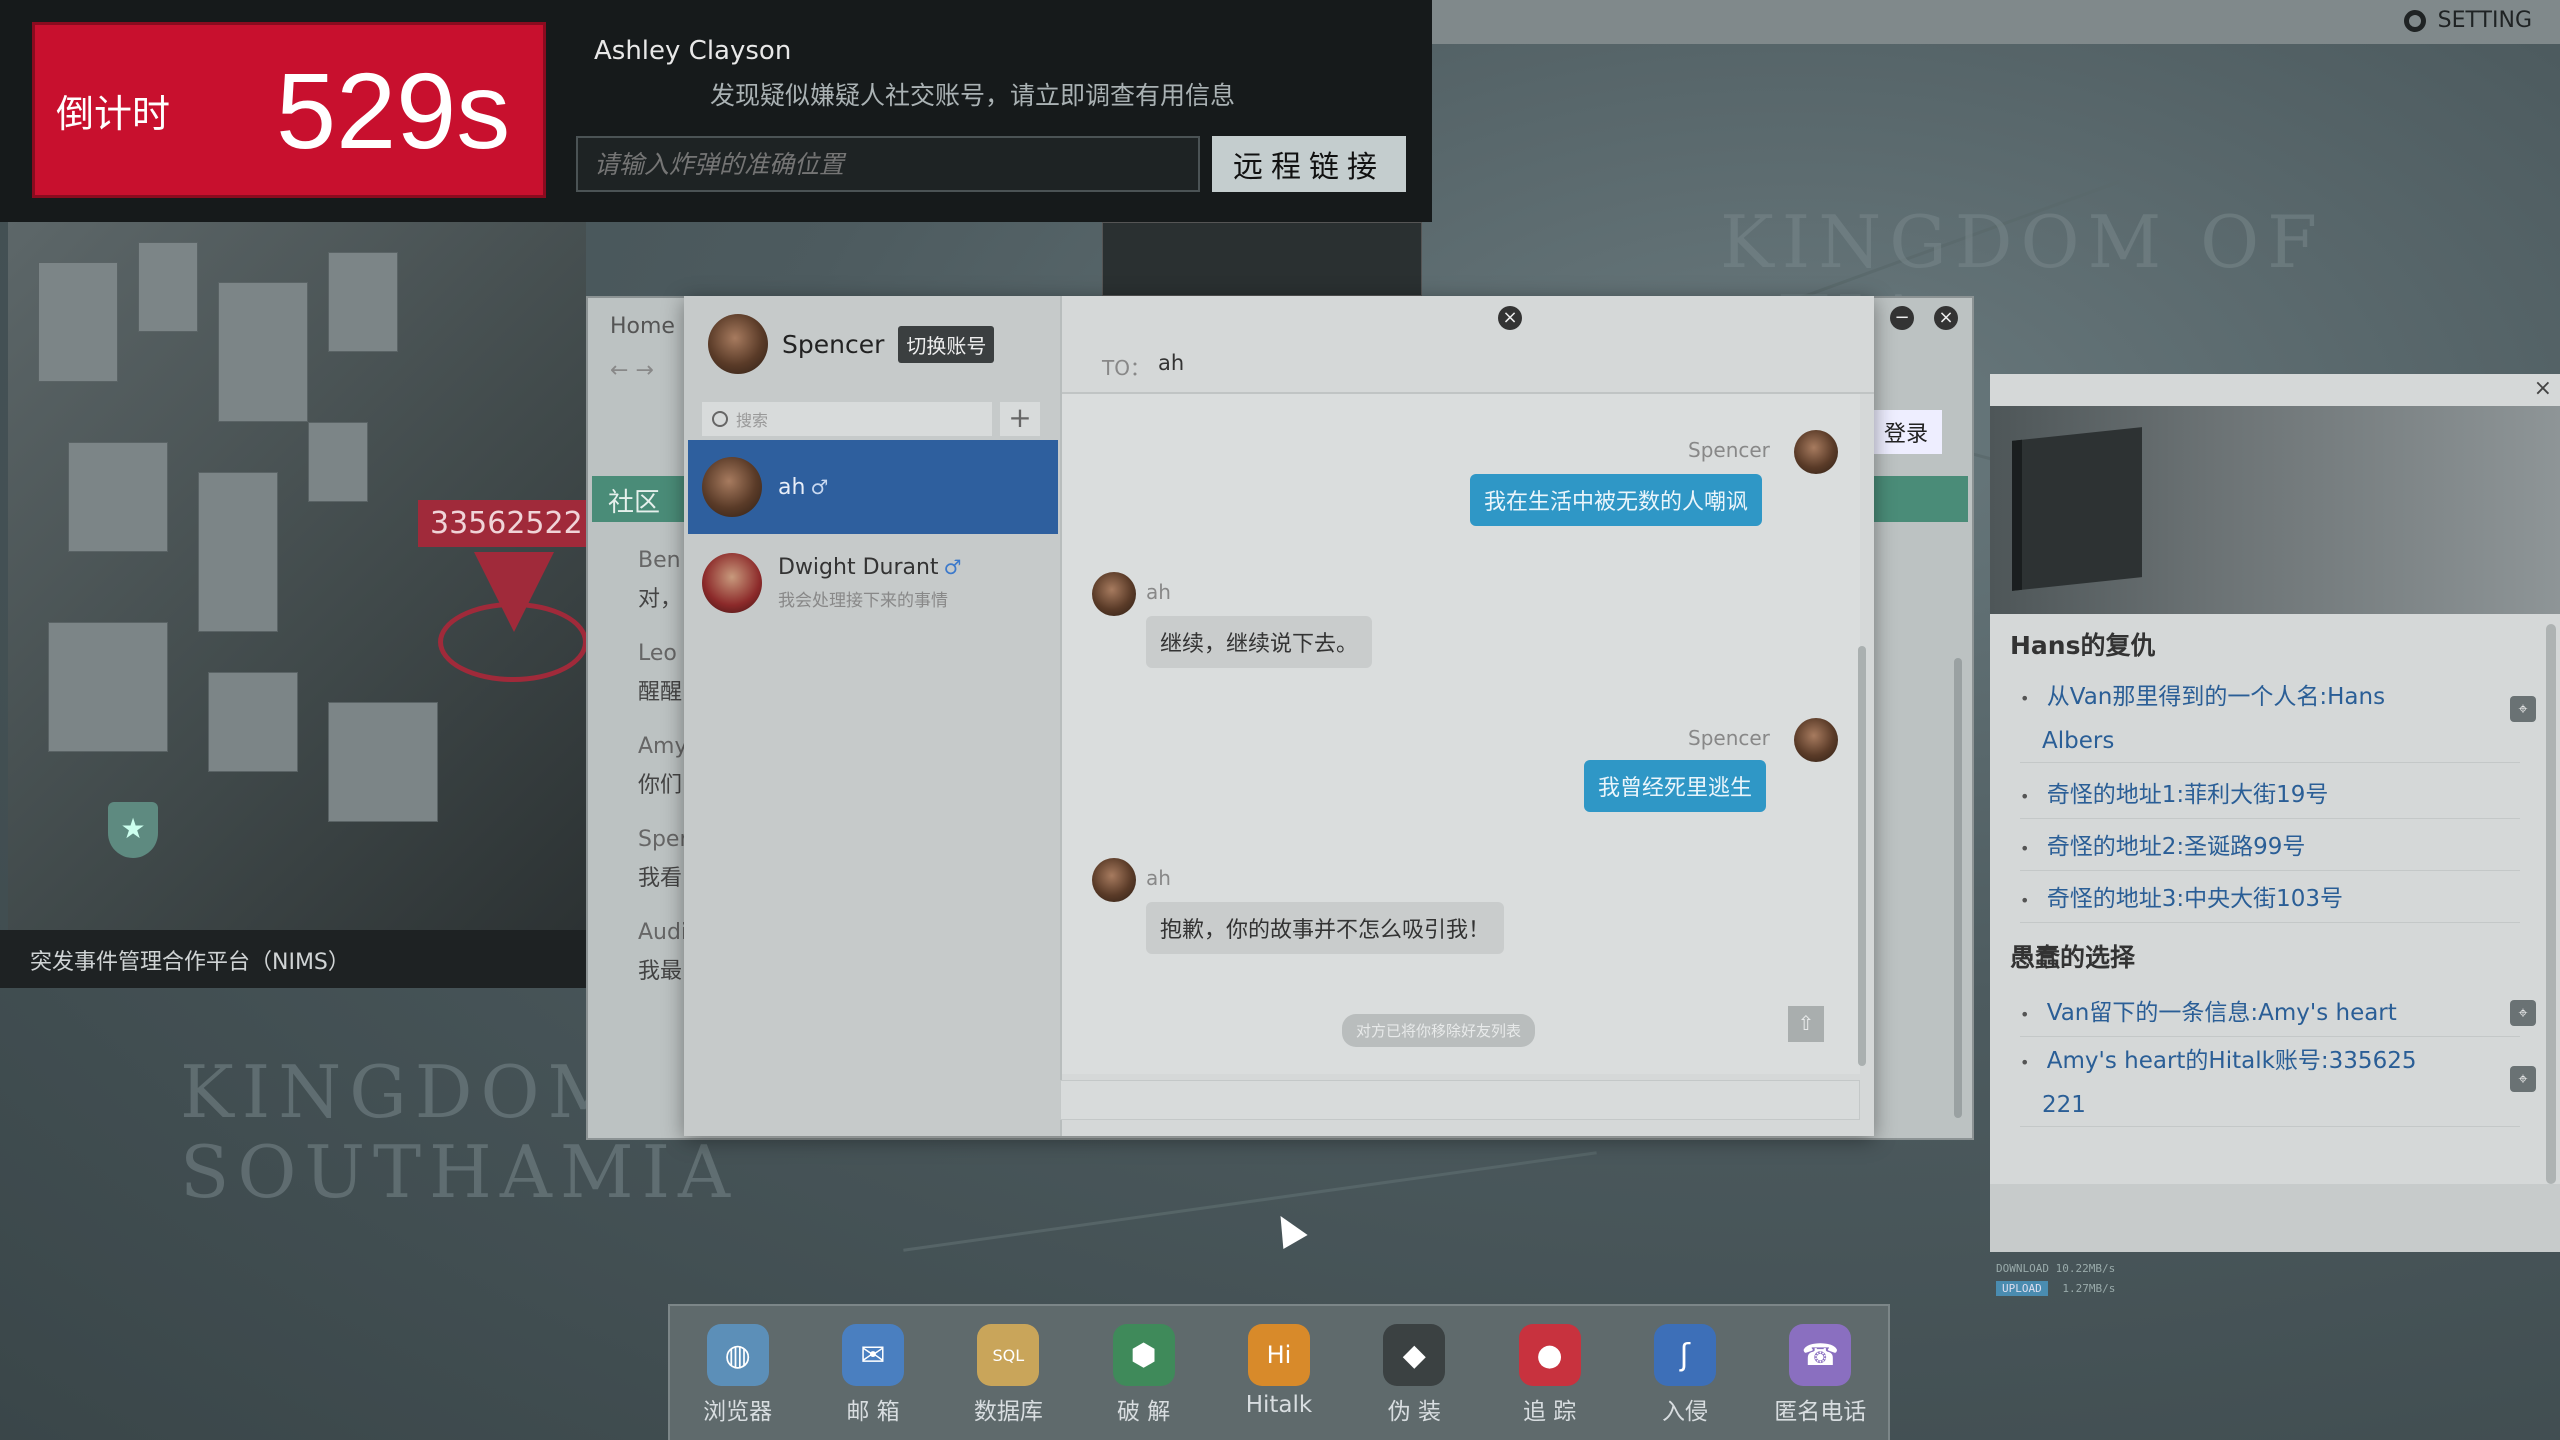  Describe the element at coordinates (2484, 20) in the screenshot. I see `setting-label: SETTING` at that location.